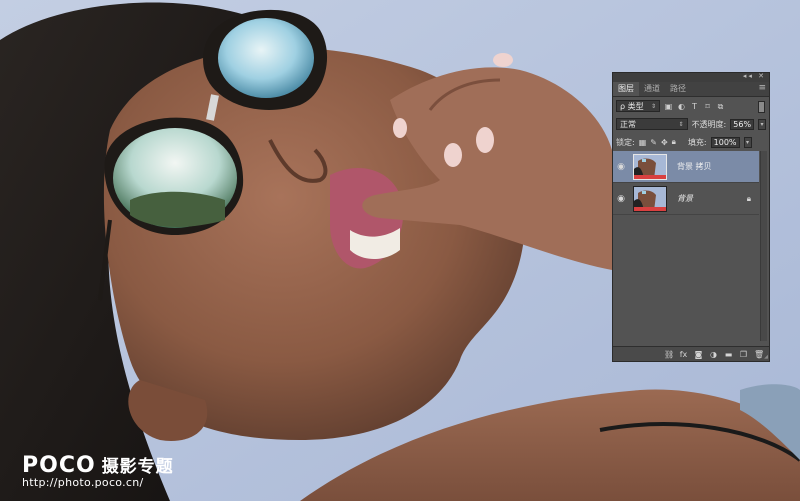 The height and width of the screenshot is (501, 800). What do you see at coordinates (691, 77) in the screenshot?
I see `panel-title-bar: ◂◂ ✕` at bounding box center [691, 77].